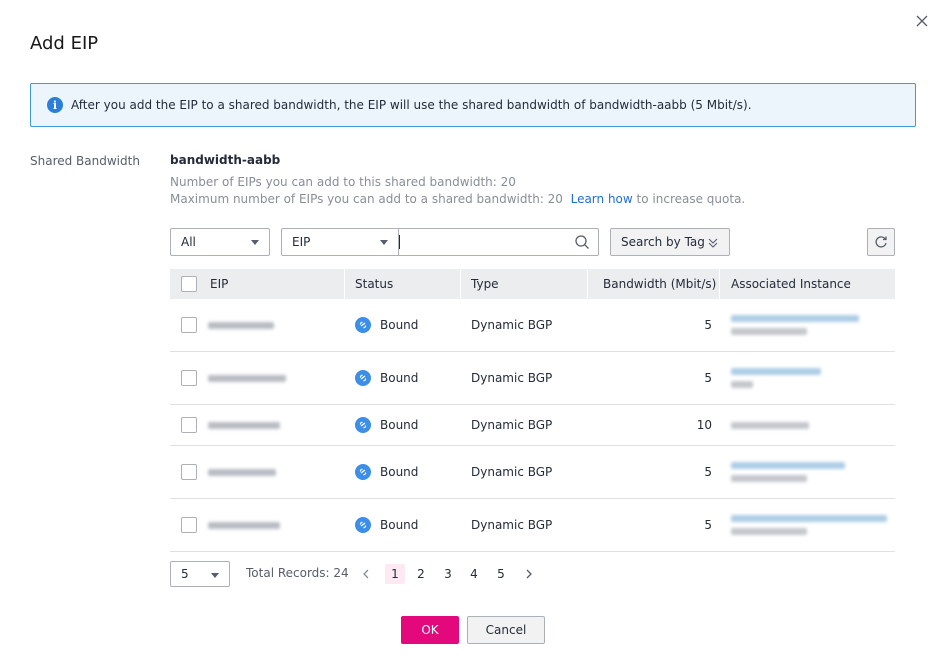 The height and width of the screenshot is (672, 945). Describe the element at coordinates (663, 242) in the screenshot. I see `search-by-tag-label: Search by Tag` at that location.